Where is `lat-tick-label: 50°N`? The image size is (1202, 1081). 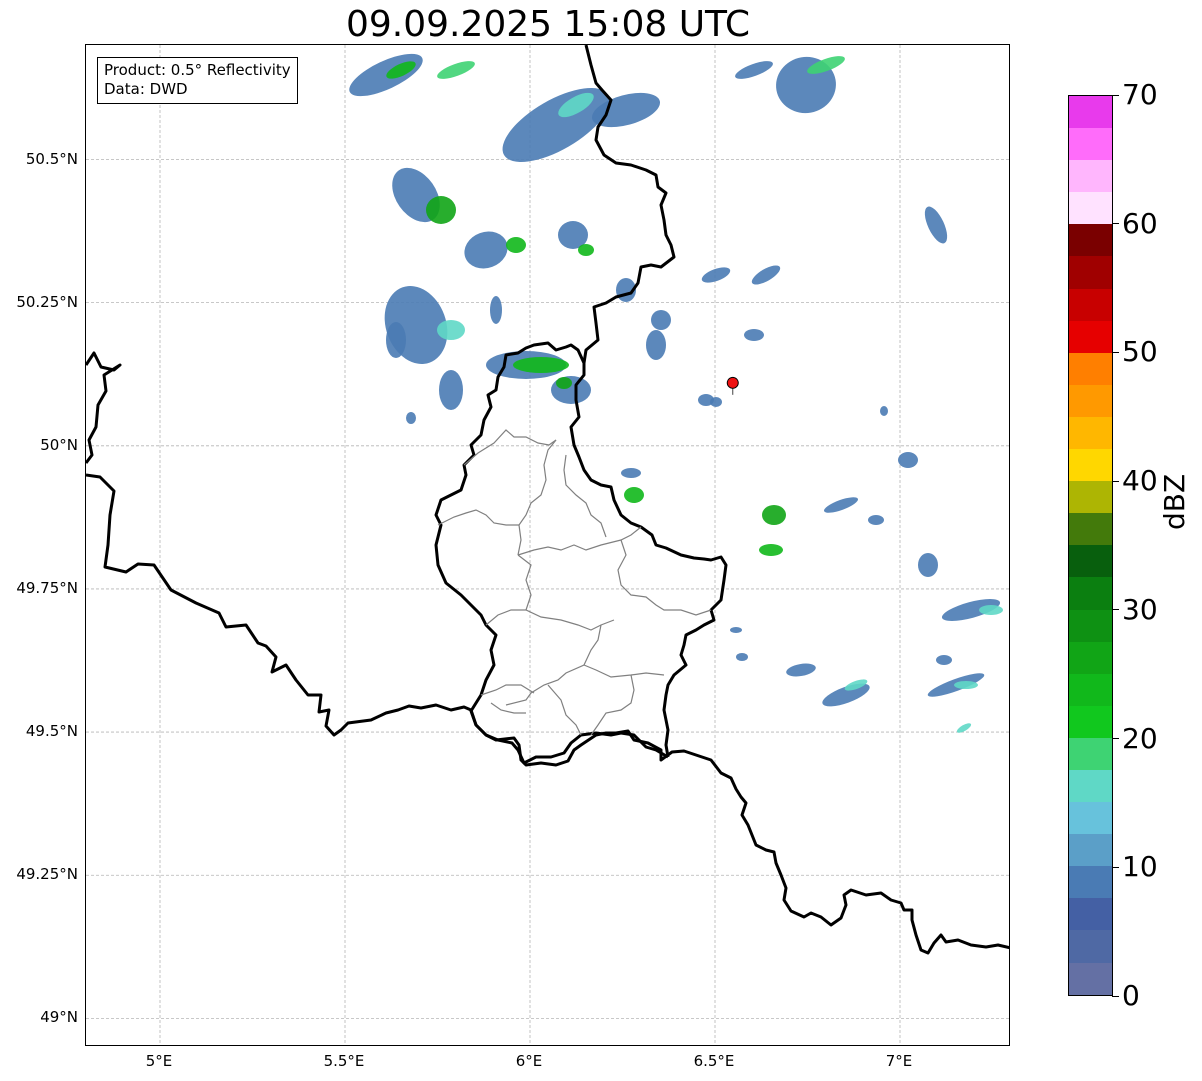 lat-tick-label: 50°N is located at coordinates (59, 444).